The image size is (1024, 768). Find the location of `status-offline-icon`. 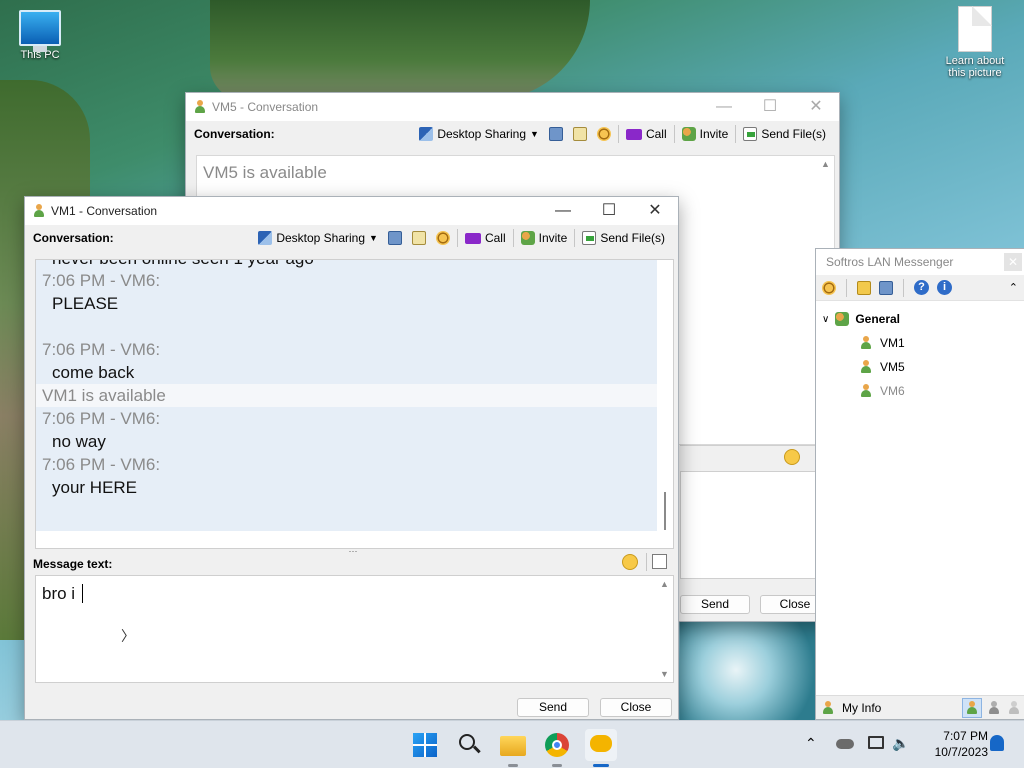

status-offline-icon is located at coordinates (1014, 708).